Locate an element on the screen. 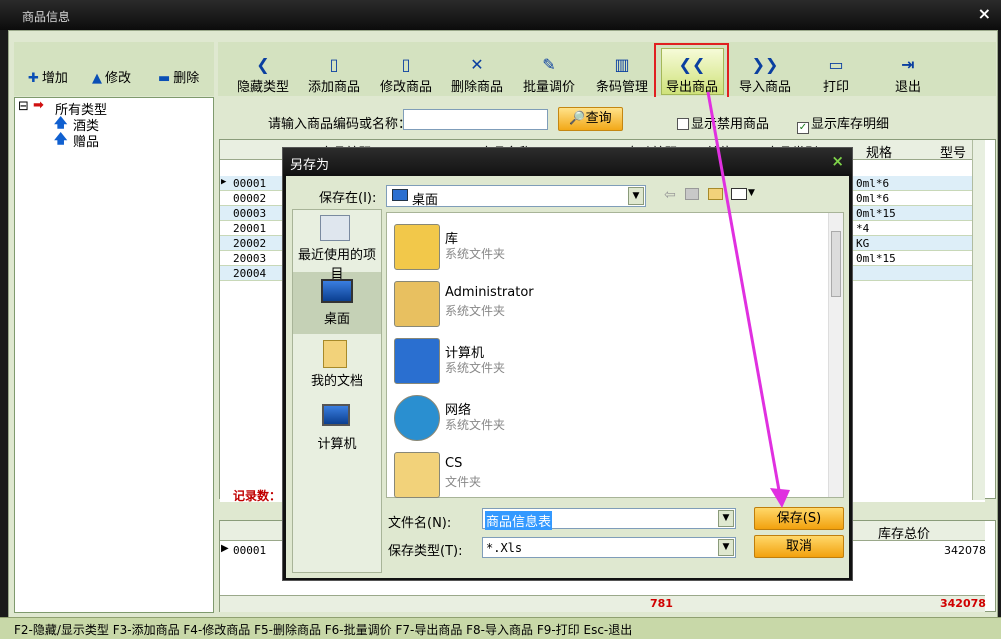  annotation-arrow-head is located at coordinates (780, 498).